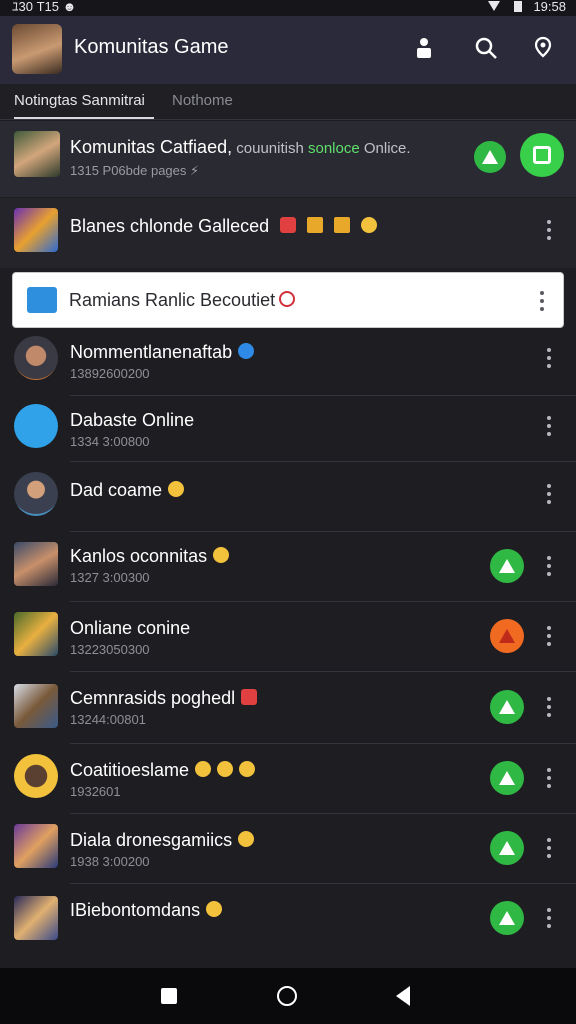  I want to click on alert-icon, so click(249, 697).